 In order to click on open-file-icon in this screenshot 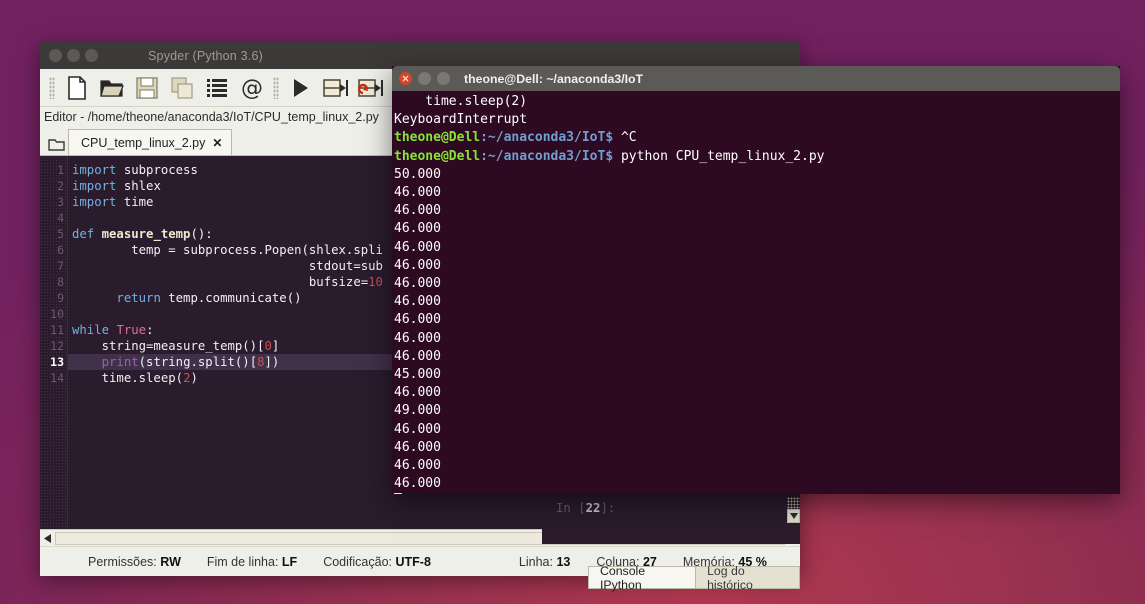, I will do `click(111, 88)`.